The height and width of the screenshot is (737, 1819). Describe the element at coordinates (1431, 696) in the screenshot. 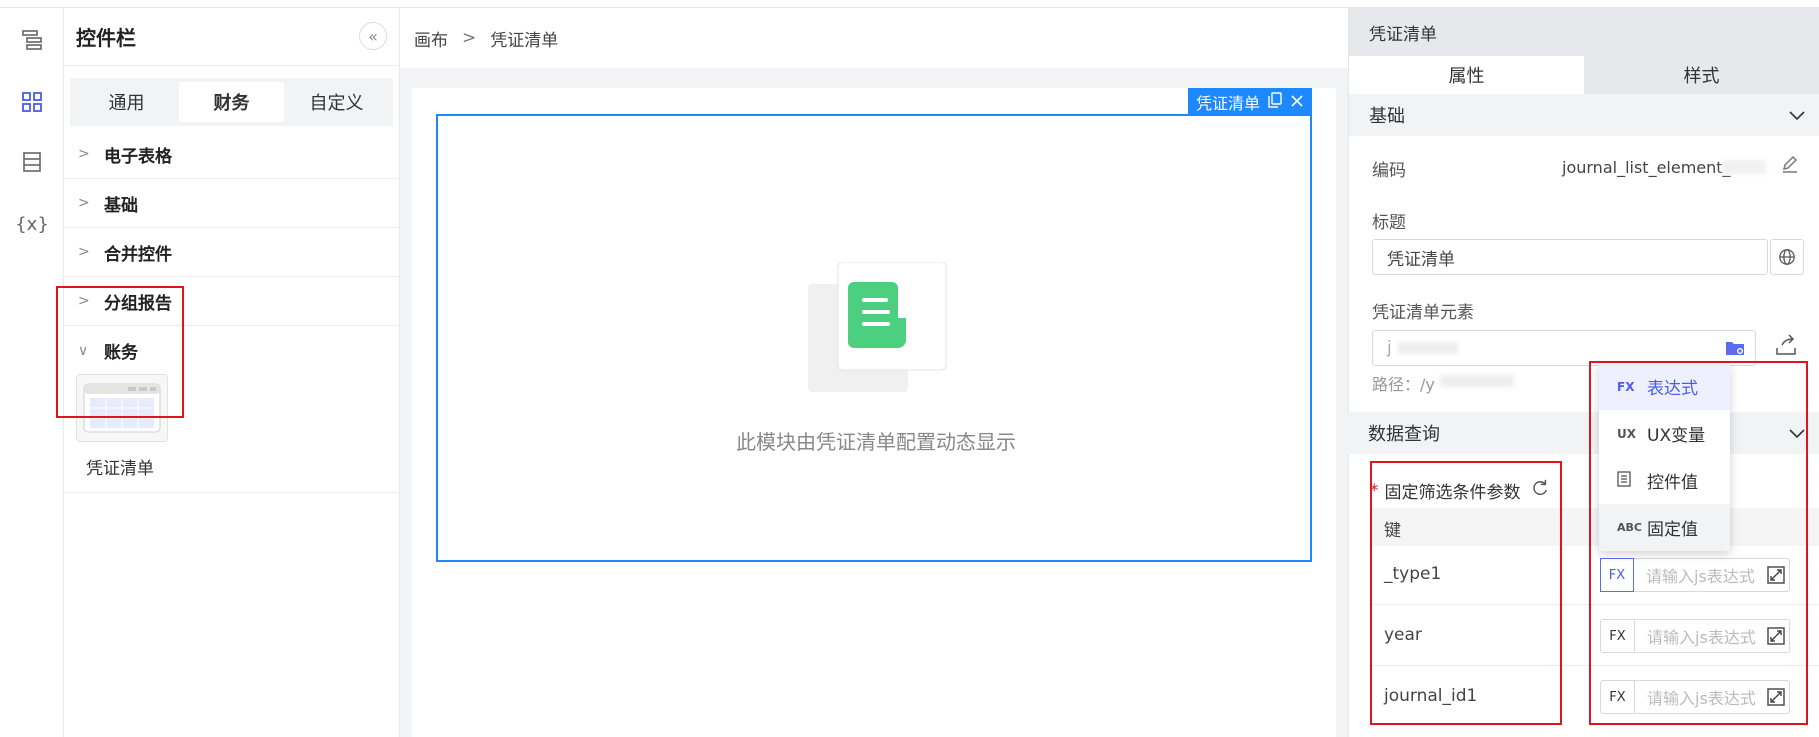

I see `param-key-journal-id1: journal_id1` at that location.